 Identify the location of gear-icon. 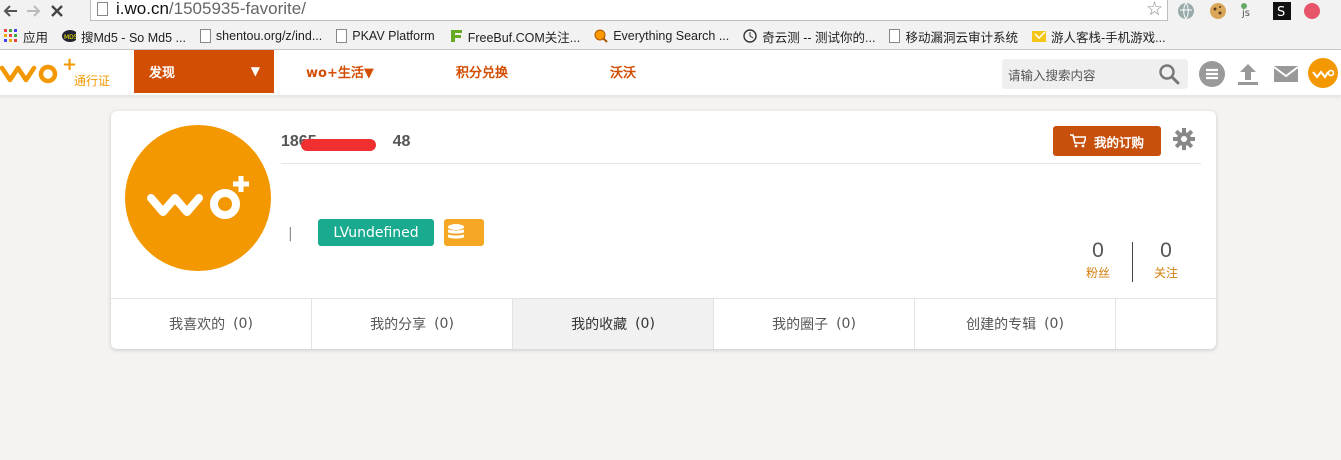
(1184, 139).